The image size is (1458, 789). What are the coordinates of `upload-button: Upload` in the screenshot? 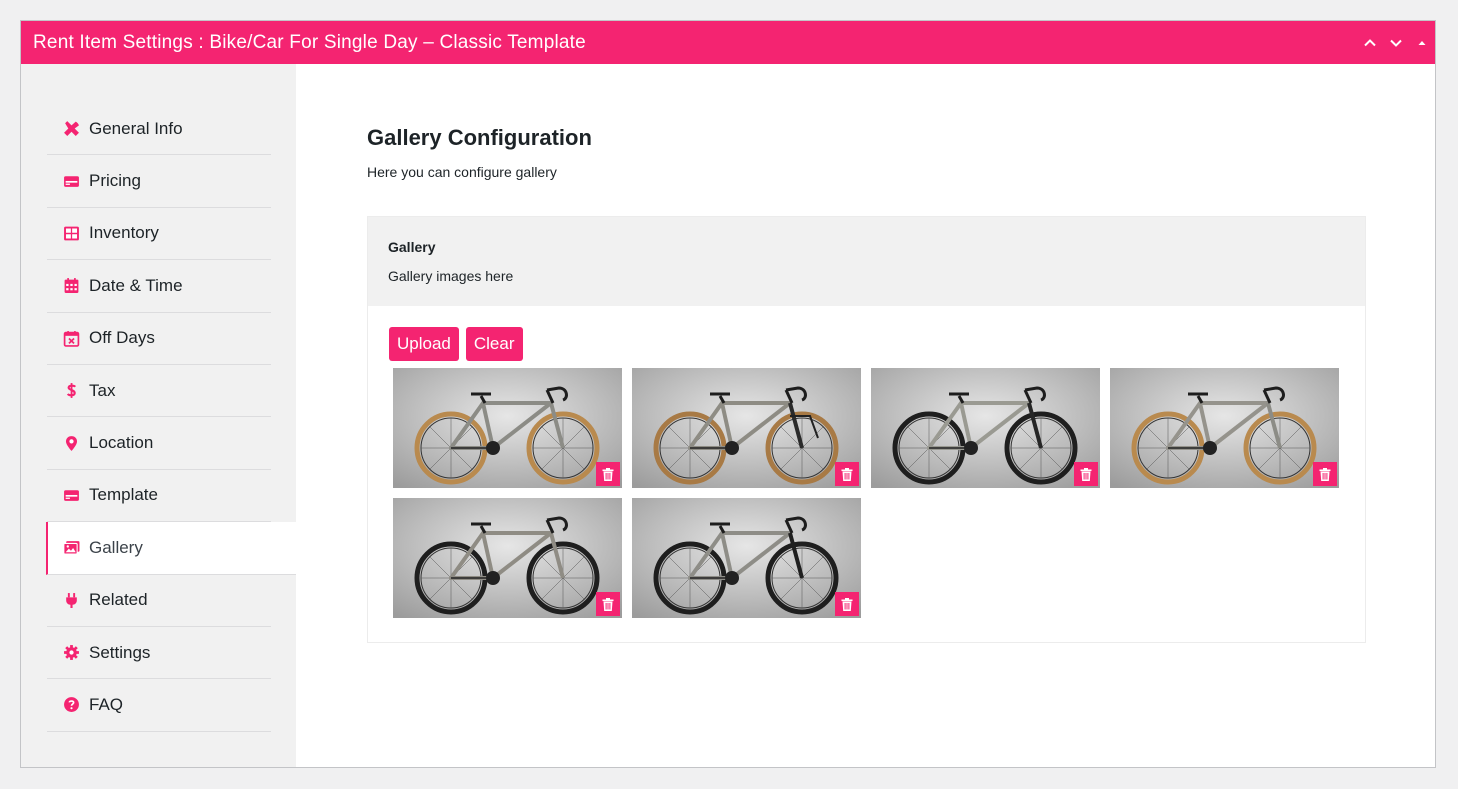 It's located at (424, 344).